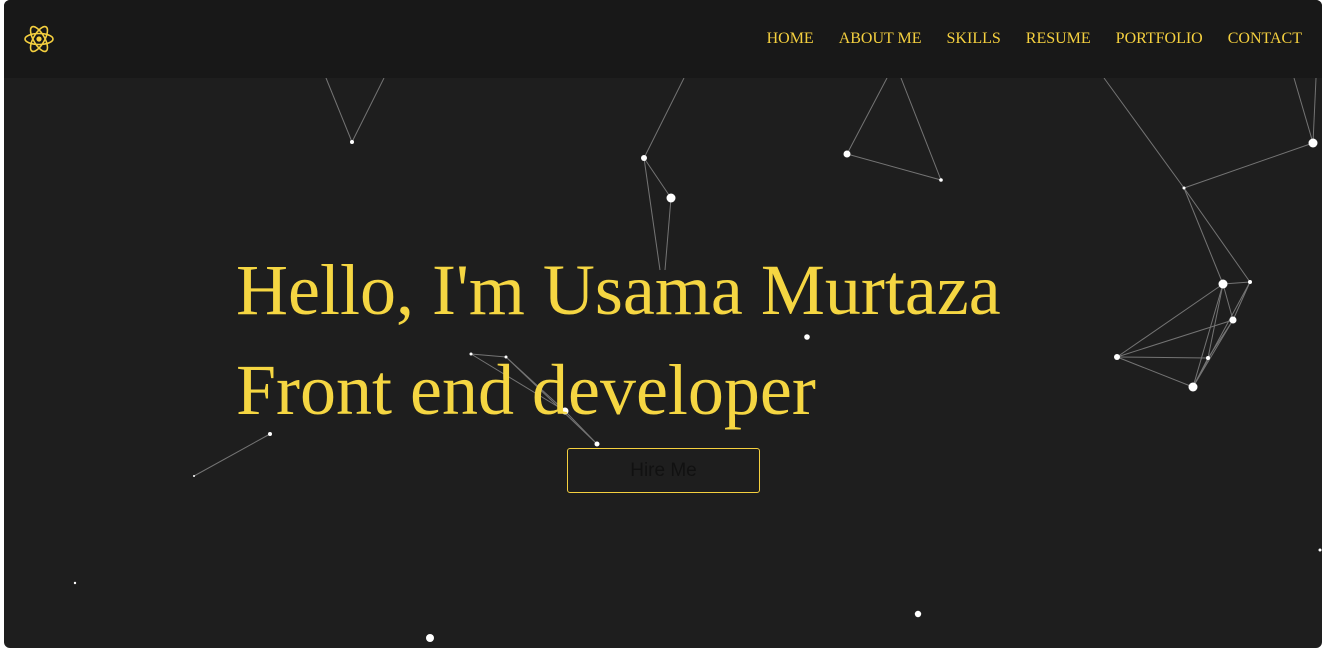 The height and width of the screenshot is (651, 1322). What do you see at coordinates (526, 390) in the screenshot?
I see `hero-role: Front end developer` at bounding box center [526, 390].